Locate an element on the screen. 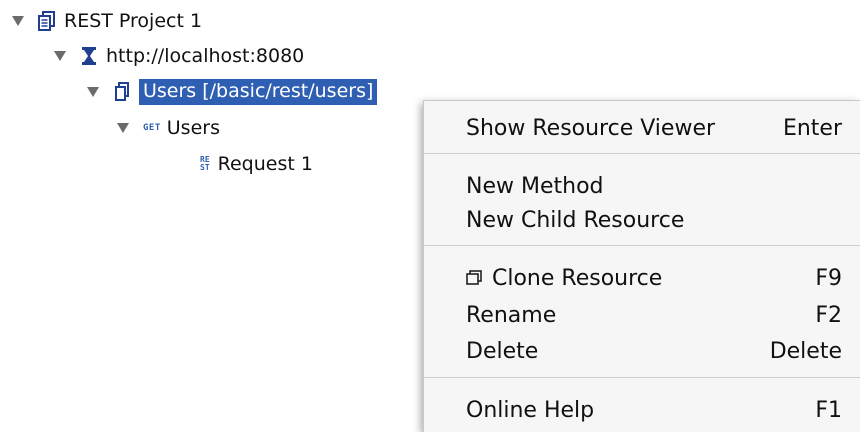 This screenshot has width=860, height=432. resource-icon is located at coordinates (122, 92).